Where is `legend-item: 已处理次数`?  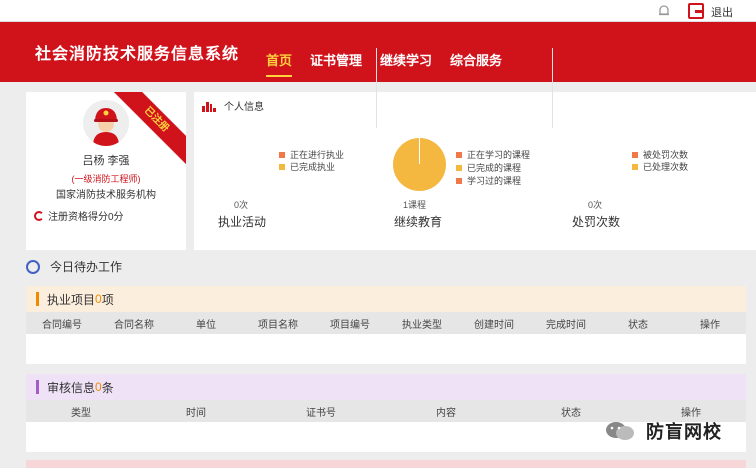 legend-item: 已处理次数 is located at coordinates (660, 166).